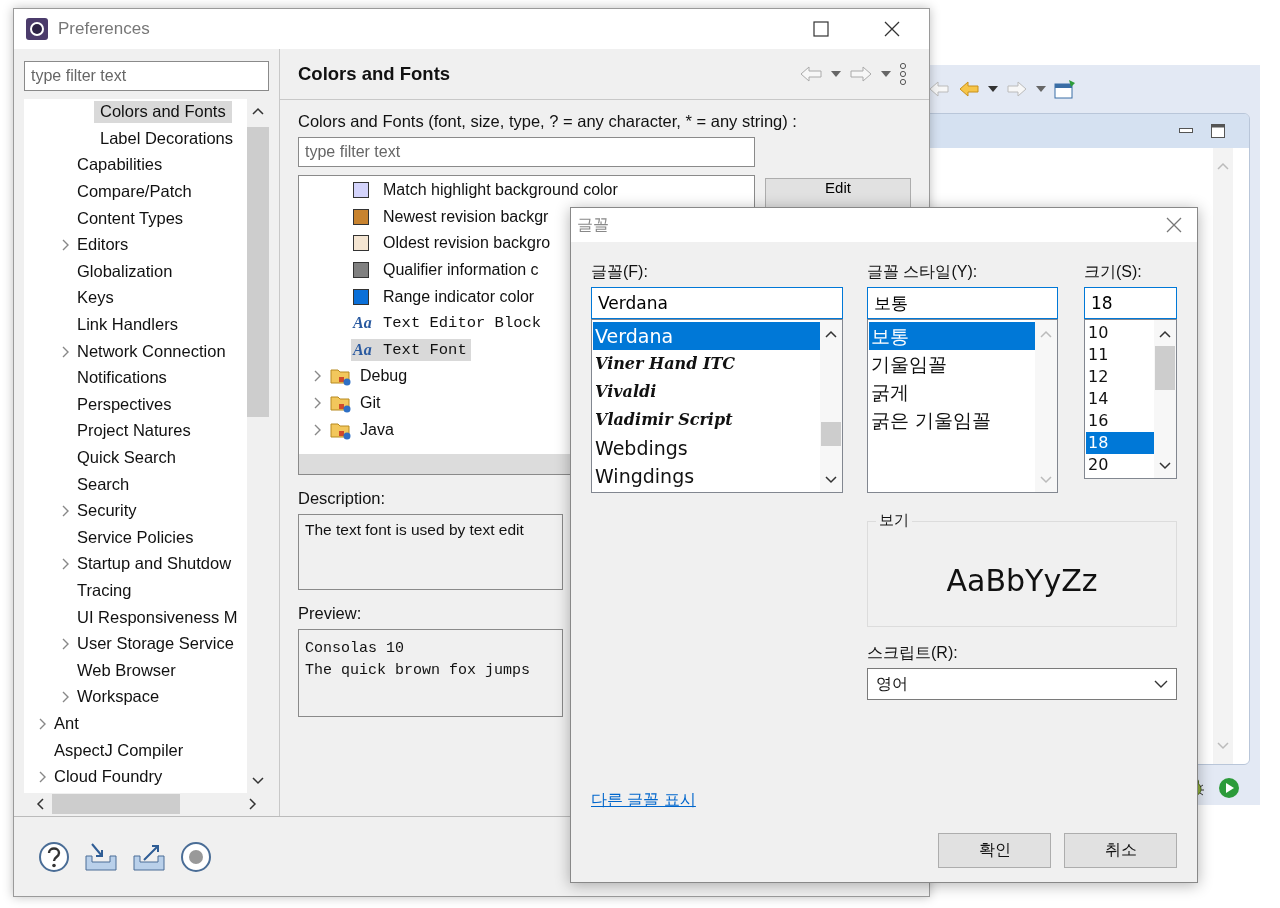 The width and height of the screenshot is (1280, 908). Describe the element at coordinates (706, 364) in the screenshot. I see `font-option: Viner Hand ITC` at that location.